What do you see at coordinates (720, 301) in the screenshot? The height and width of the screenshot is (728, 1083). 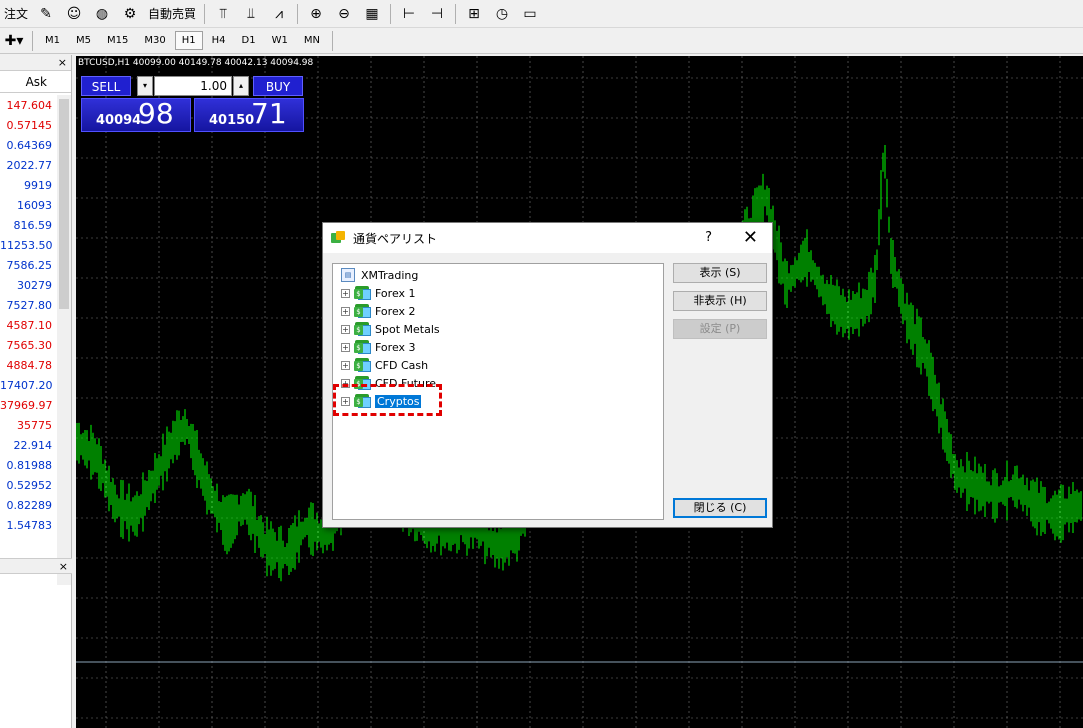 I see `hide-button: 非表示 (H)` at bounding box center [720, 301].